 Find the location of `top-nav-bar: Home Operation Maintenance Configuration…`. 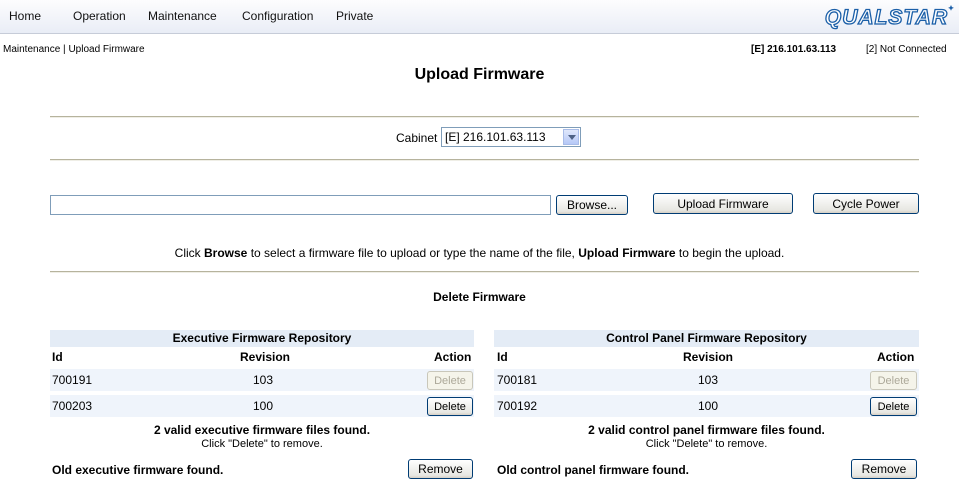

top-nav-bar: Home Operation Maintenance Configuration… is located at coordinates (479, 17).